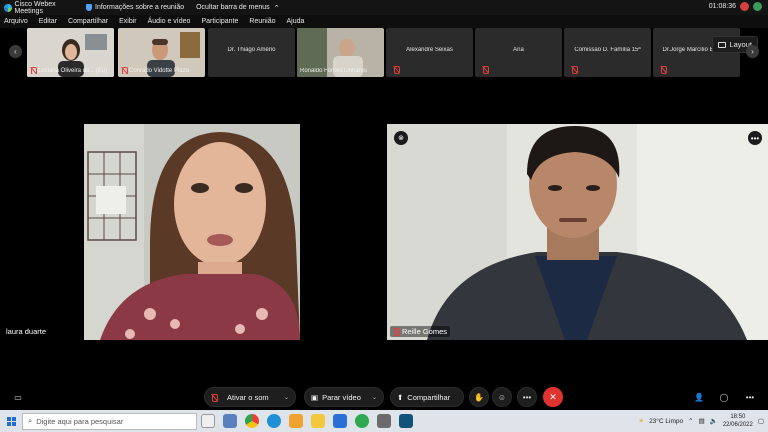  I want to click on chrome-icon, so click(252, 421).